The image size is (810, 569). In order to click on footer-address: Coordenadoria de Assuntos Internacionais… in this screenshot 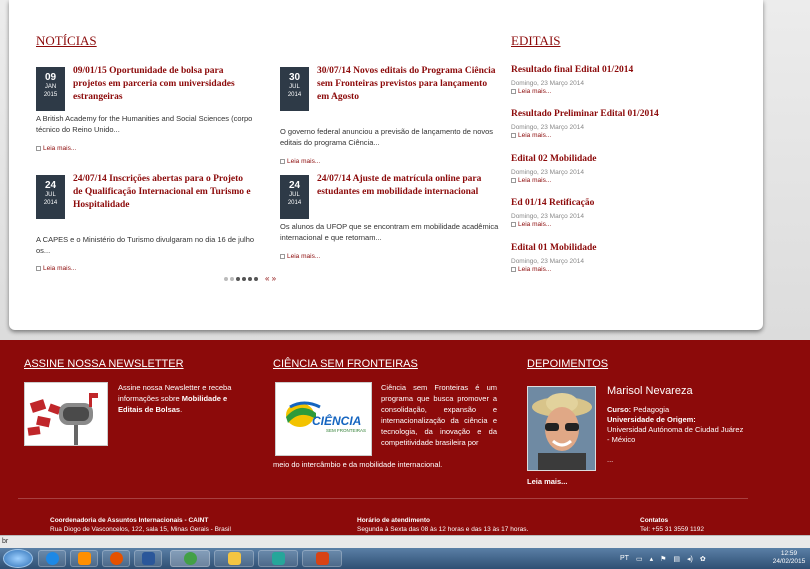, I will do `click(140, 525)`.